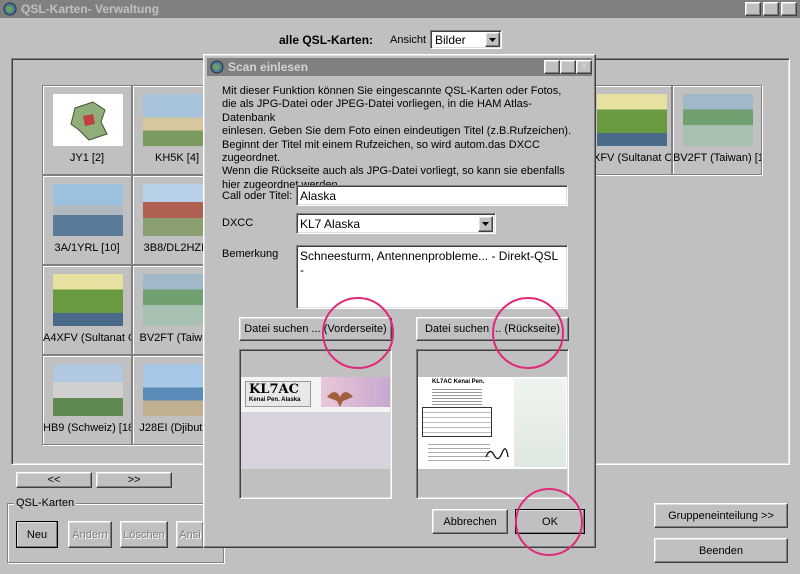 Image resolution: width=800 pixels, height=574 pixels. I want to click on town-photo, so click(88, 390).